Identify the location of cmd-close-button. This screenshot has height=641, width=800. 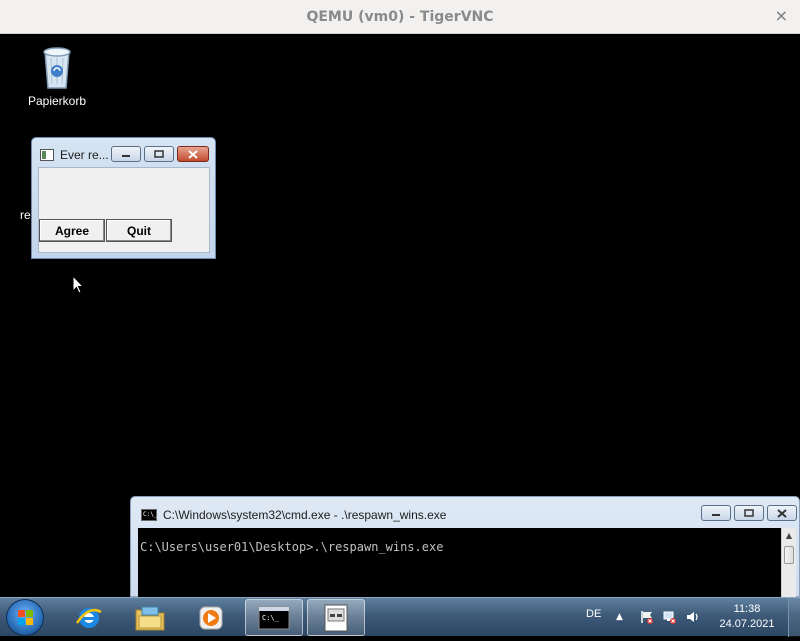
(782, 513).